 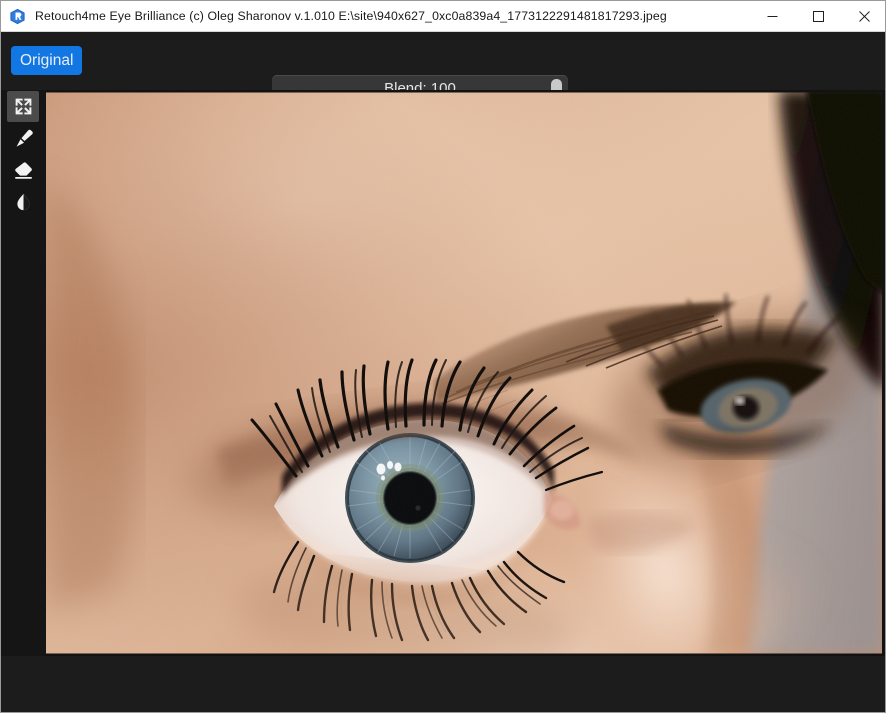 I want to click on mask-opacity-tool-button, so click(x=23, y=202).